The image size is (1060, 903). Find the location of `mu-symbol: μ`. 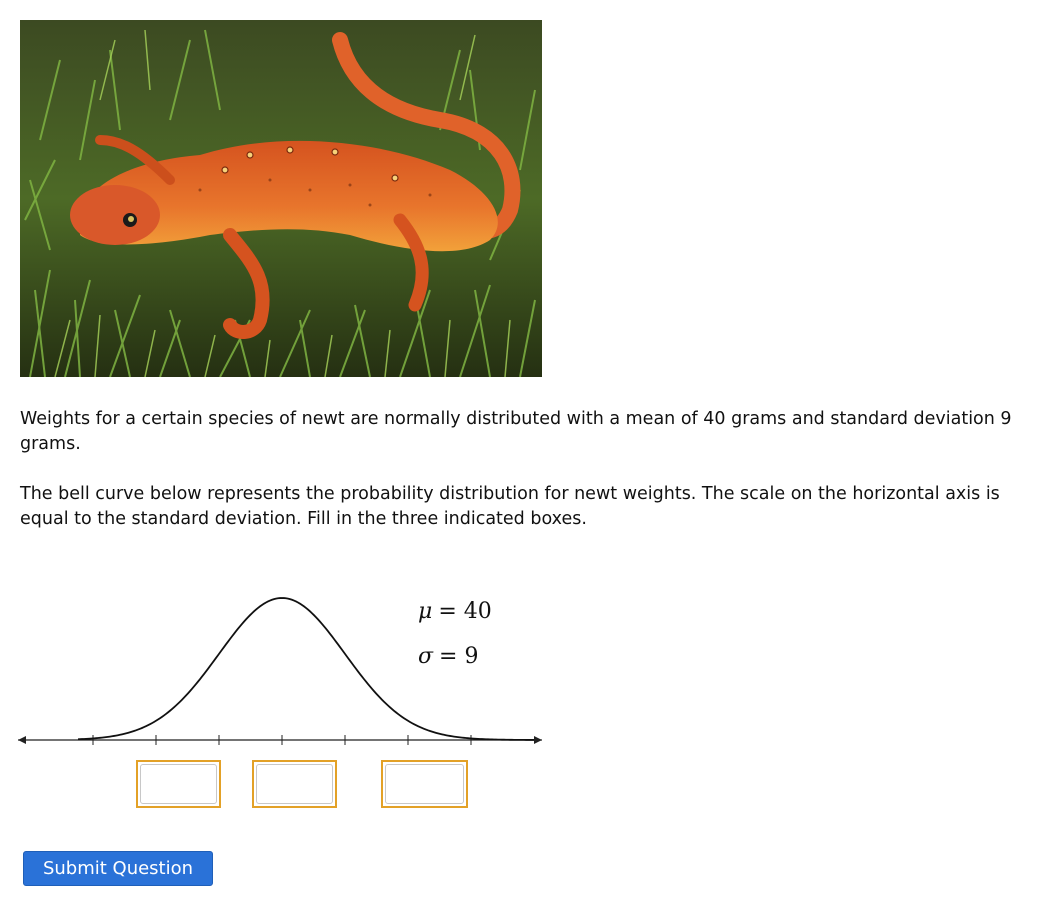

mu-symbol: μ is located at coordinates (425, 611).